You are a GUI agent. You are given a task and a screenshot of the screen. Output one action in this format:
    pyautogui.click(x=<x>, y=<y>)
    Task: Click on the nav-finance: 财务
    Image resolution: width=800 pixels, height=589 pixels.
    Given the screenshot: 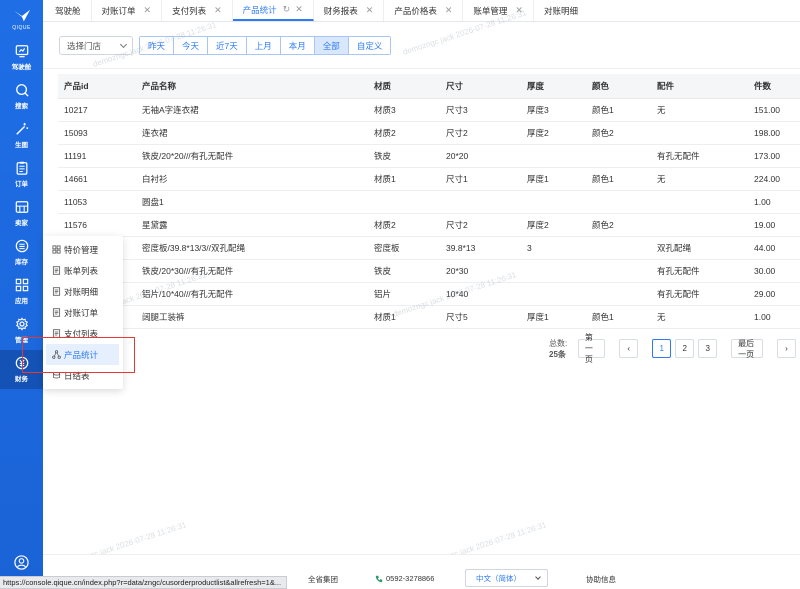 What is the action you would take?
    pyautogui.click(x=21, y=369)
    